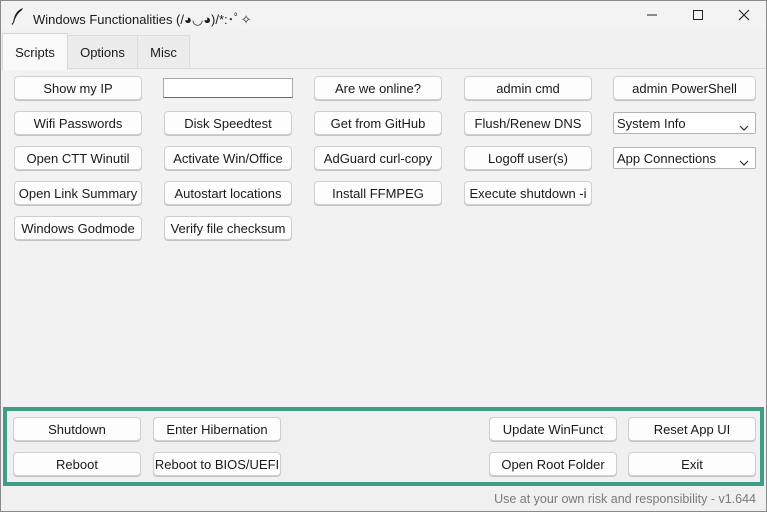 Image resolution: width=767 pixels, height=512 pixels. I want to click on close-button, so click(744, 16).